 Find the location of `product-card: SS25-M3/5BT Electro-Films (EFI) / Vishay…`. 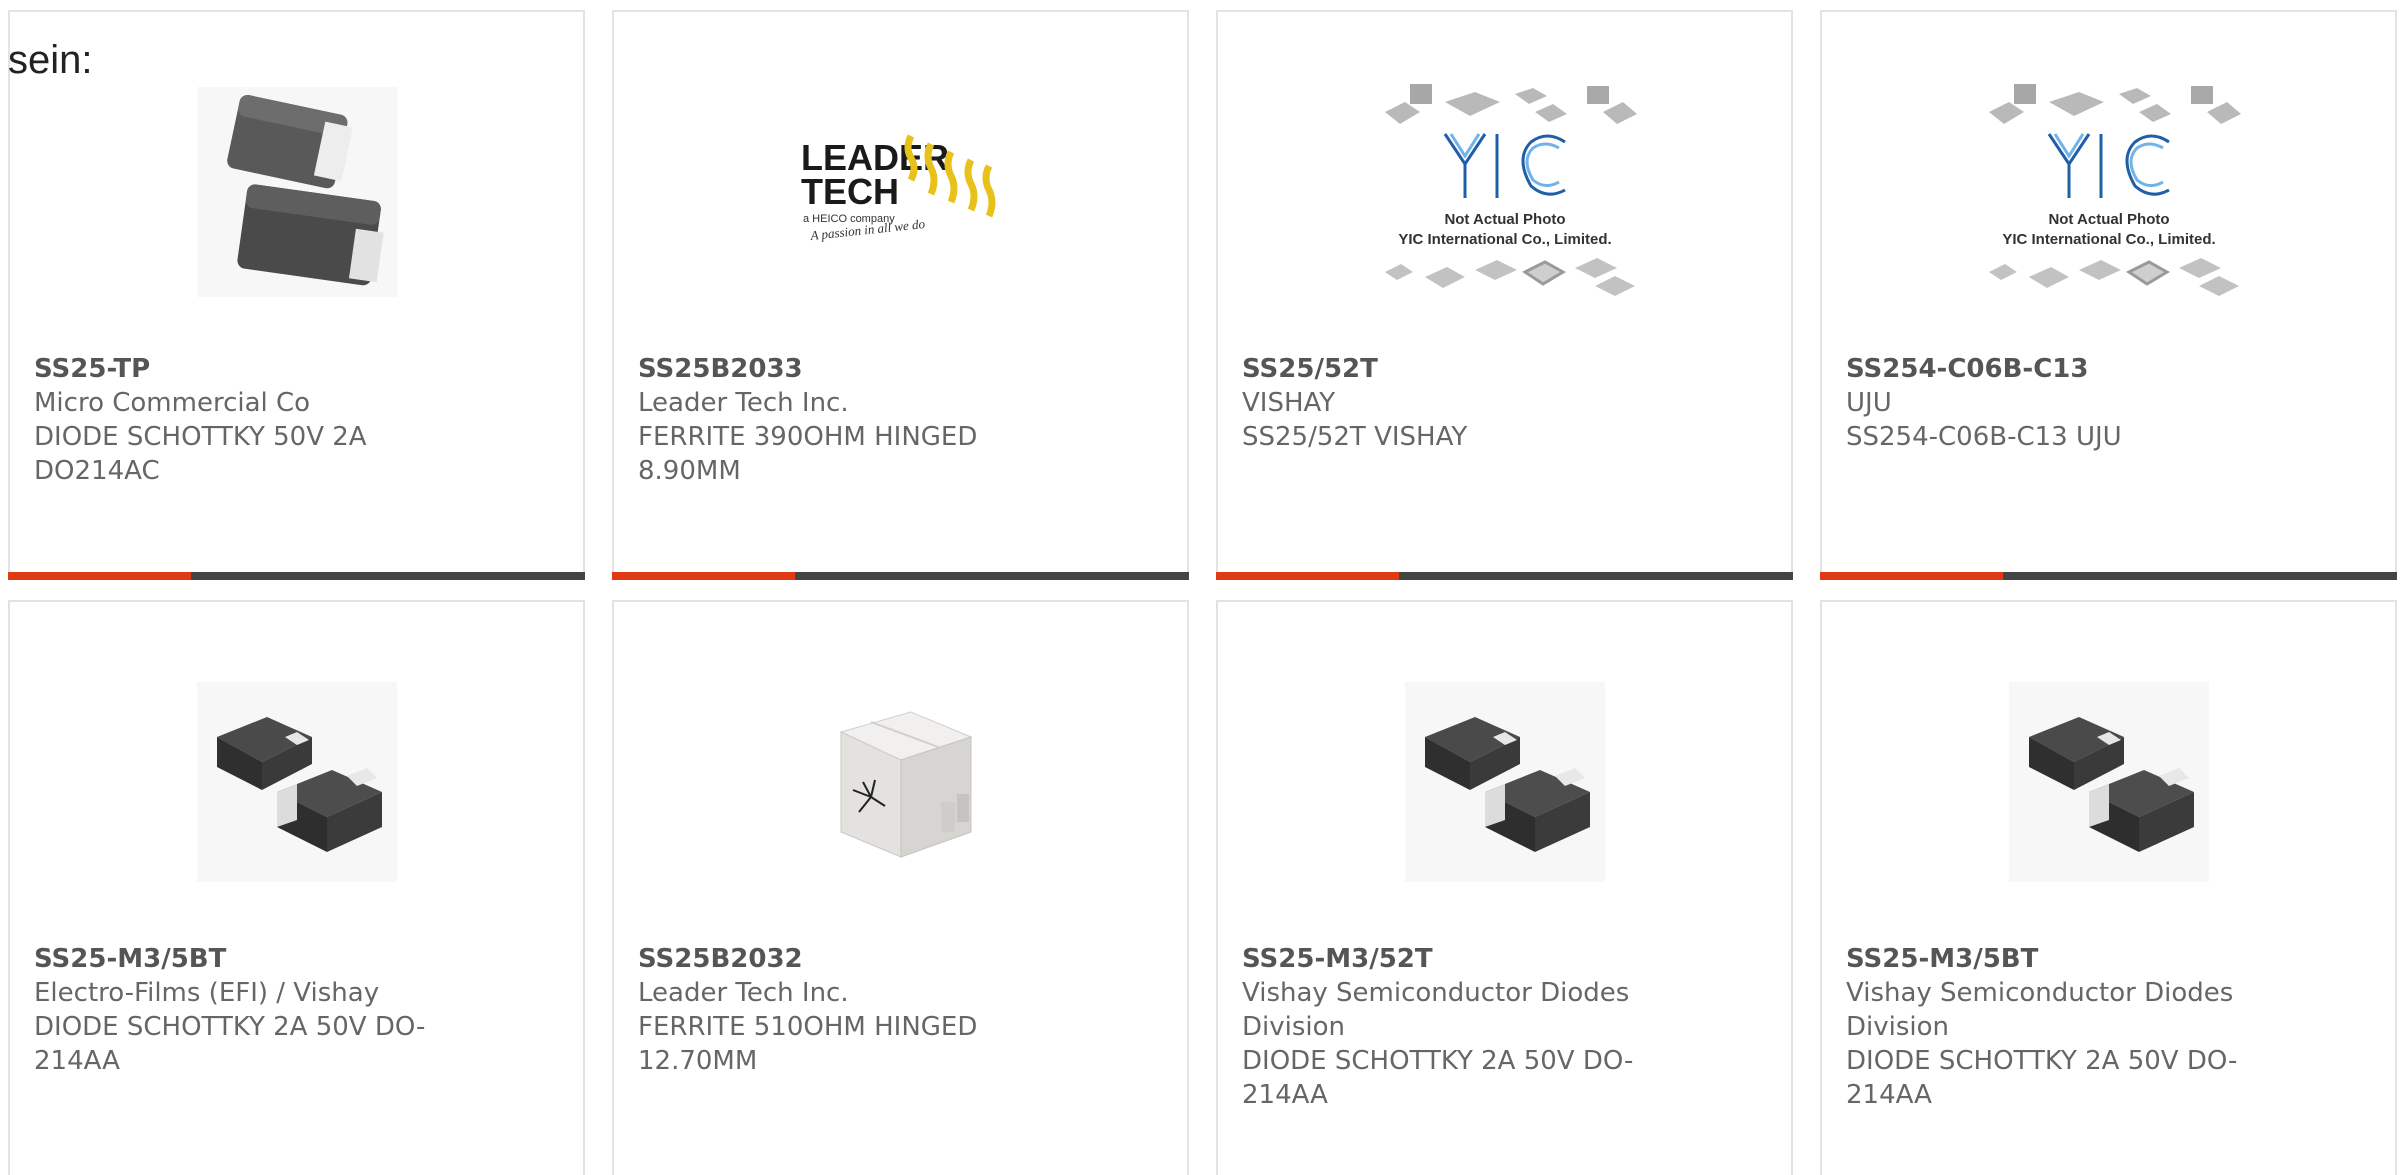

product-card: SS25-M3/5BT Electro-Films (EFI) / Vishay… is located at coordinates (296, 887).